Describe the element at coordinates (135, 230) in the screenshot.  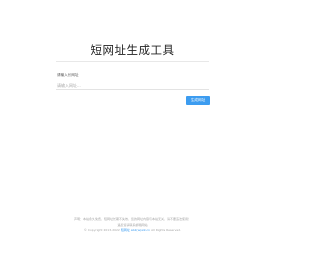
I see `copyright-site-link: 短网址 ab2(w)w9.cn` at that location.